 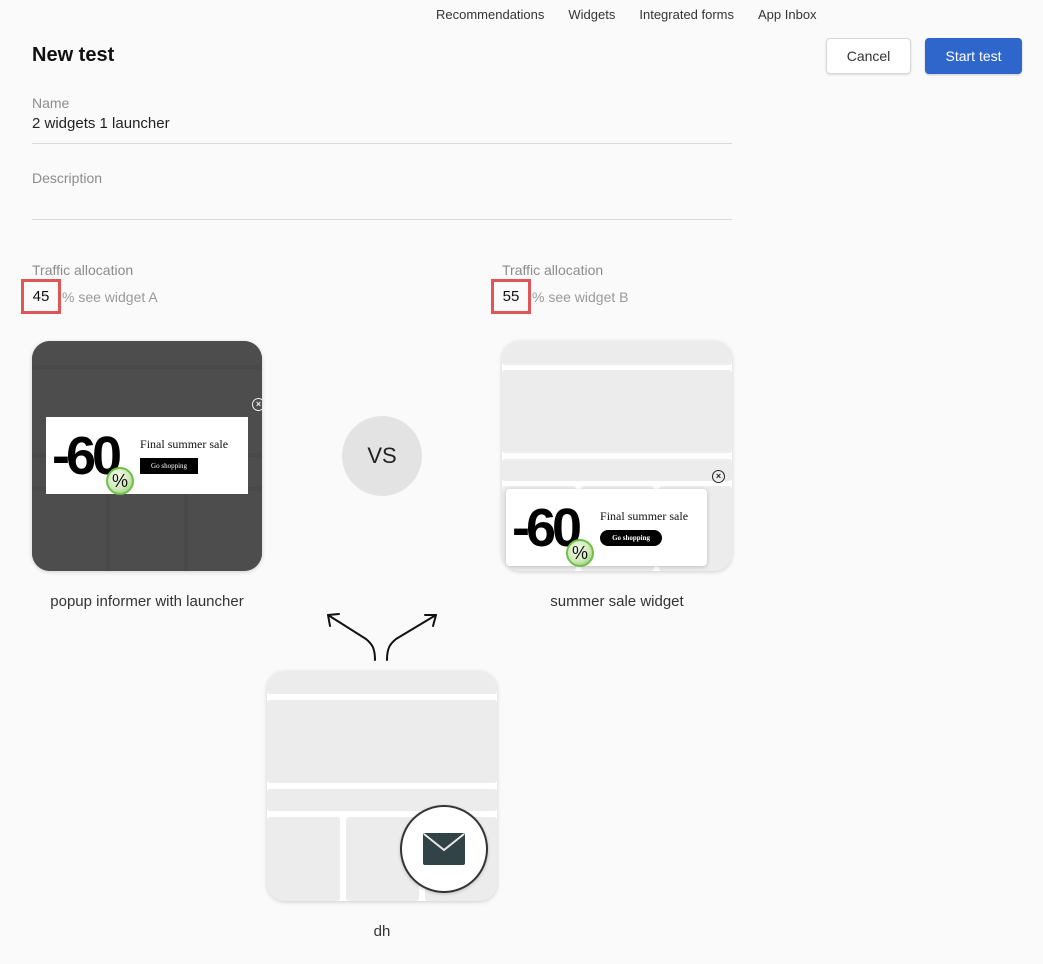 I want to click on split-arrows-icon, so click(x=382, y=637).